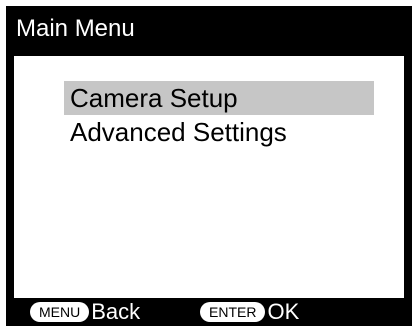 Image resolution: width=416 pixels, height=332 pixels. I want to click on ok-hint: ENTER OK, so click(249, 312).